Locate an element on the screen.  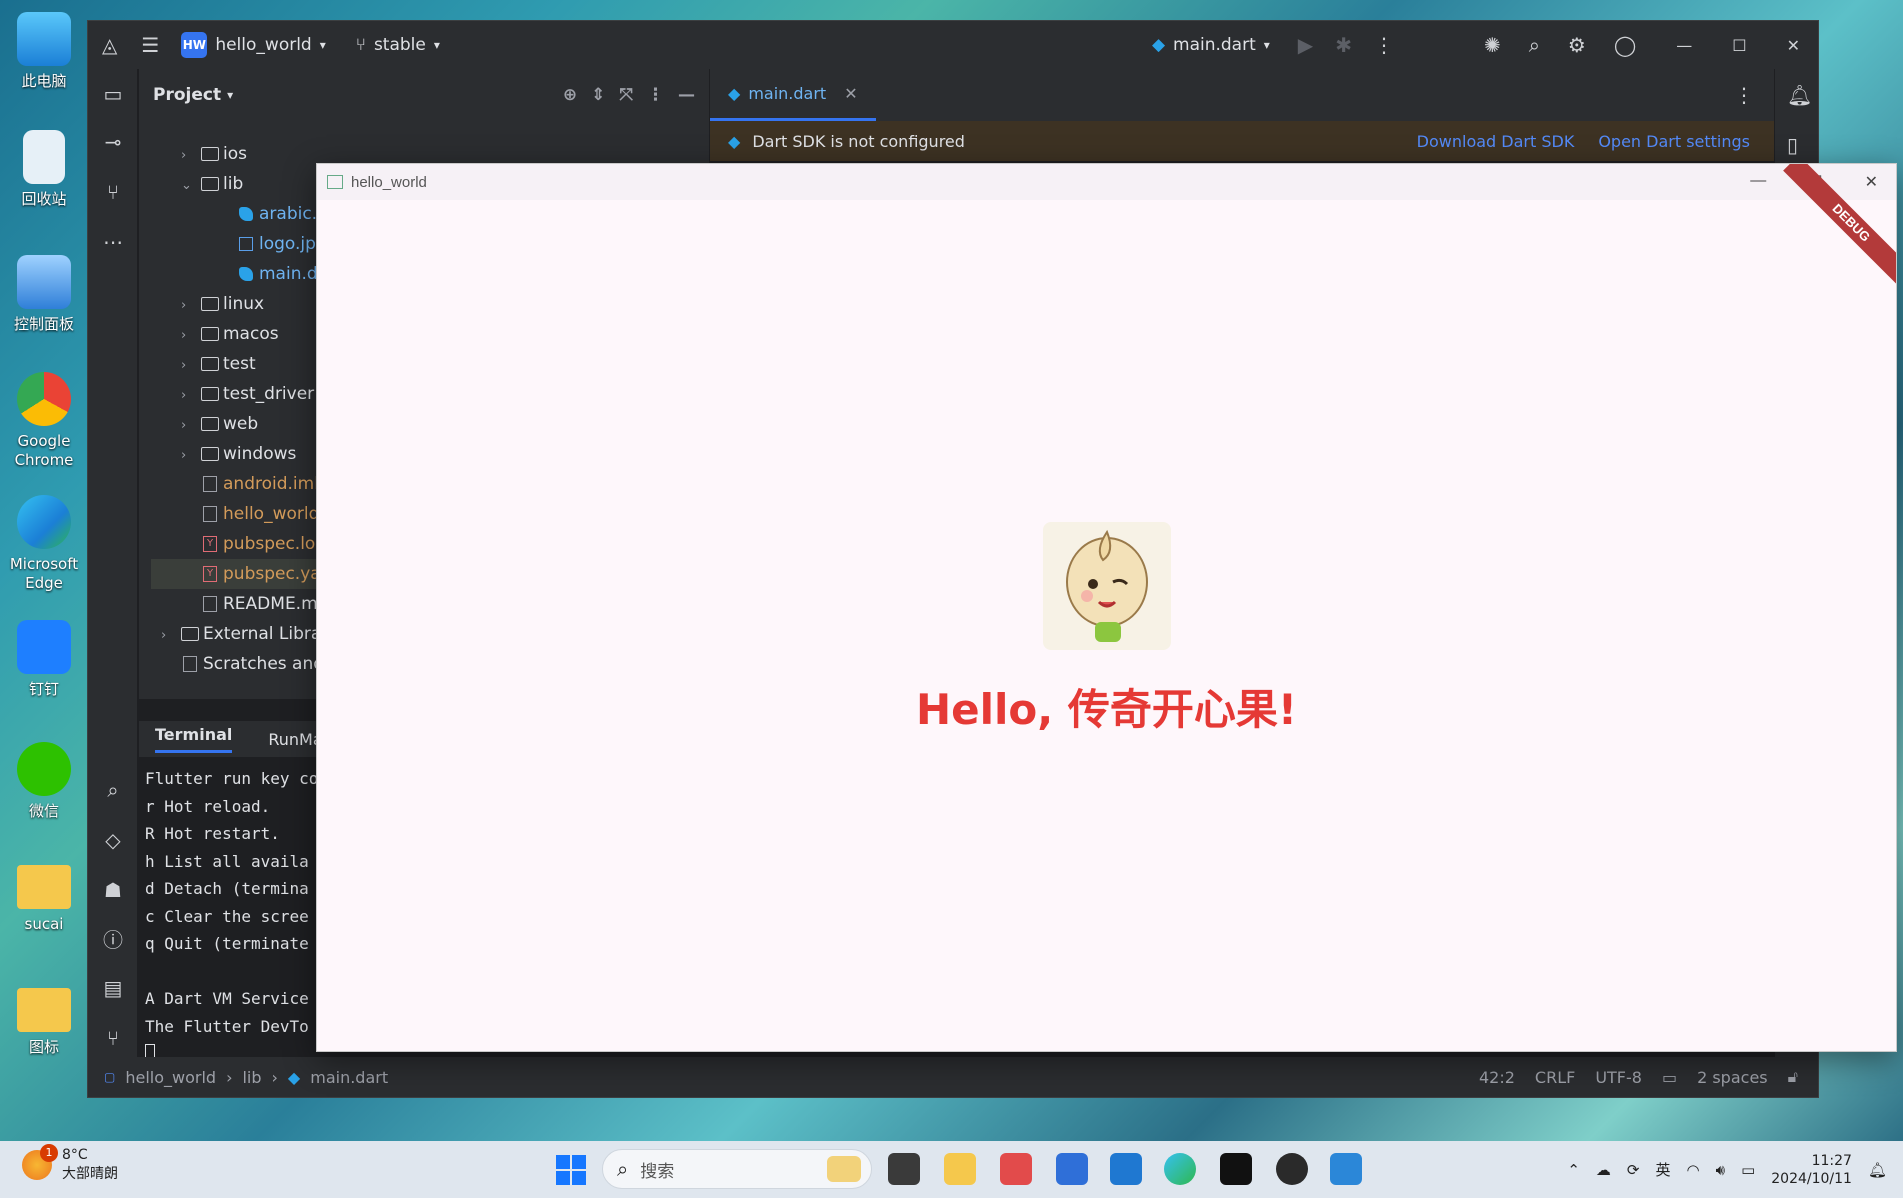
desktop-icon-edge: Microsoft Edge is located at coordinates (44, 544).